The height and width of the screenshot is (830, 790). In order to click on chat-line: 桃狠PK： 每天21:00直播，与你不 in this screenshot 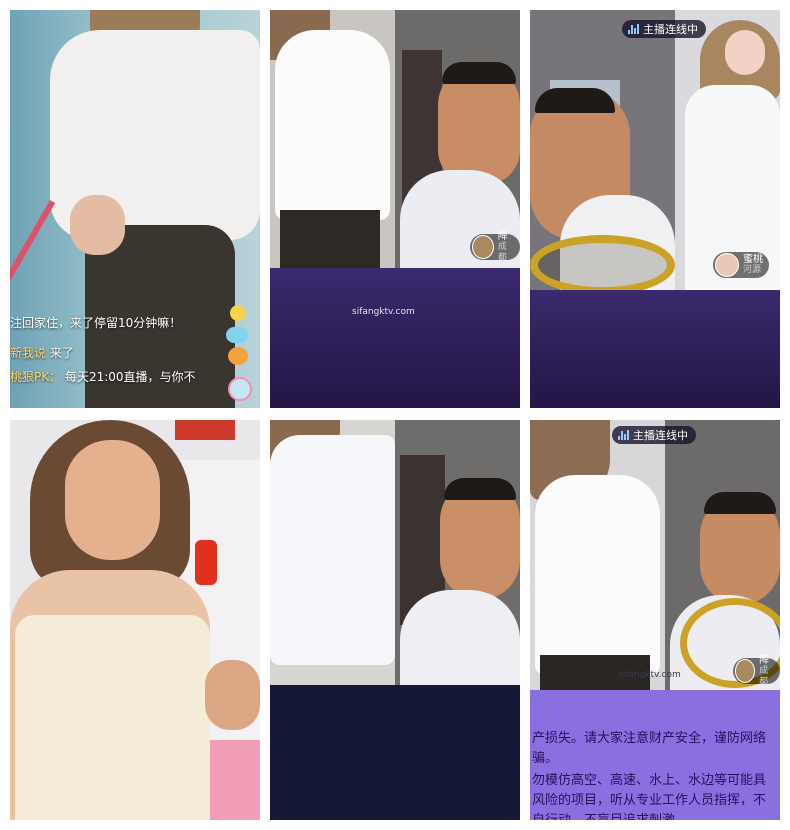, I will do `click(103, 376)`.